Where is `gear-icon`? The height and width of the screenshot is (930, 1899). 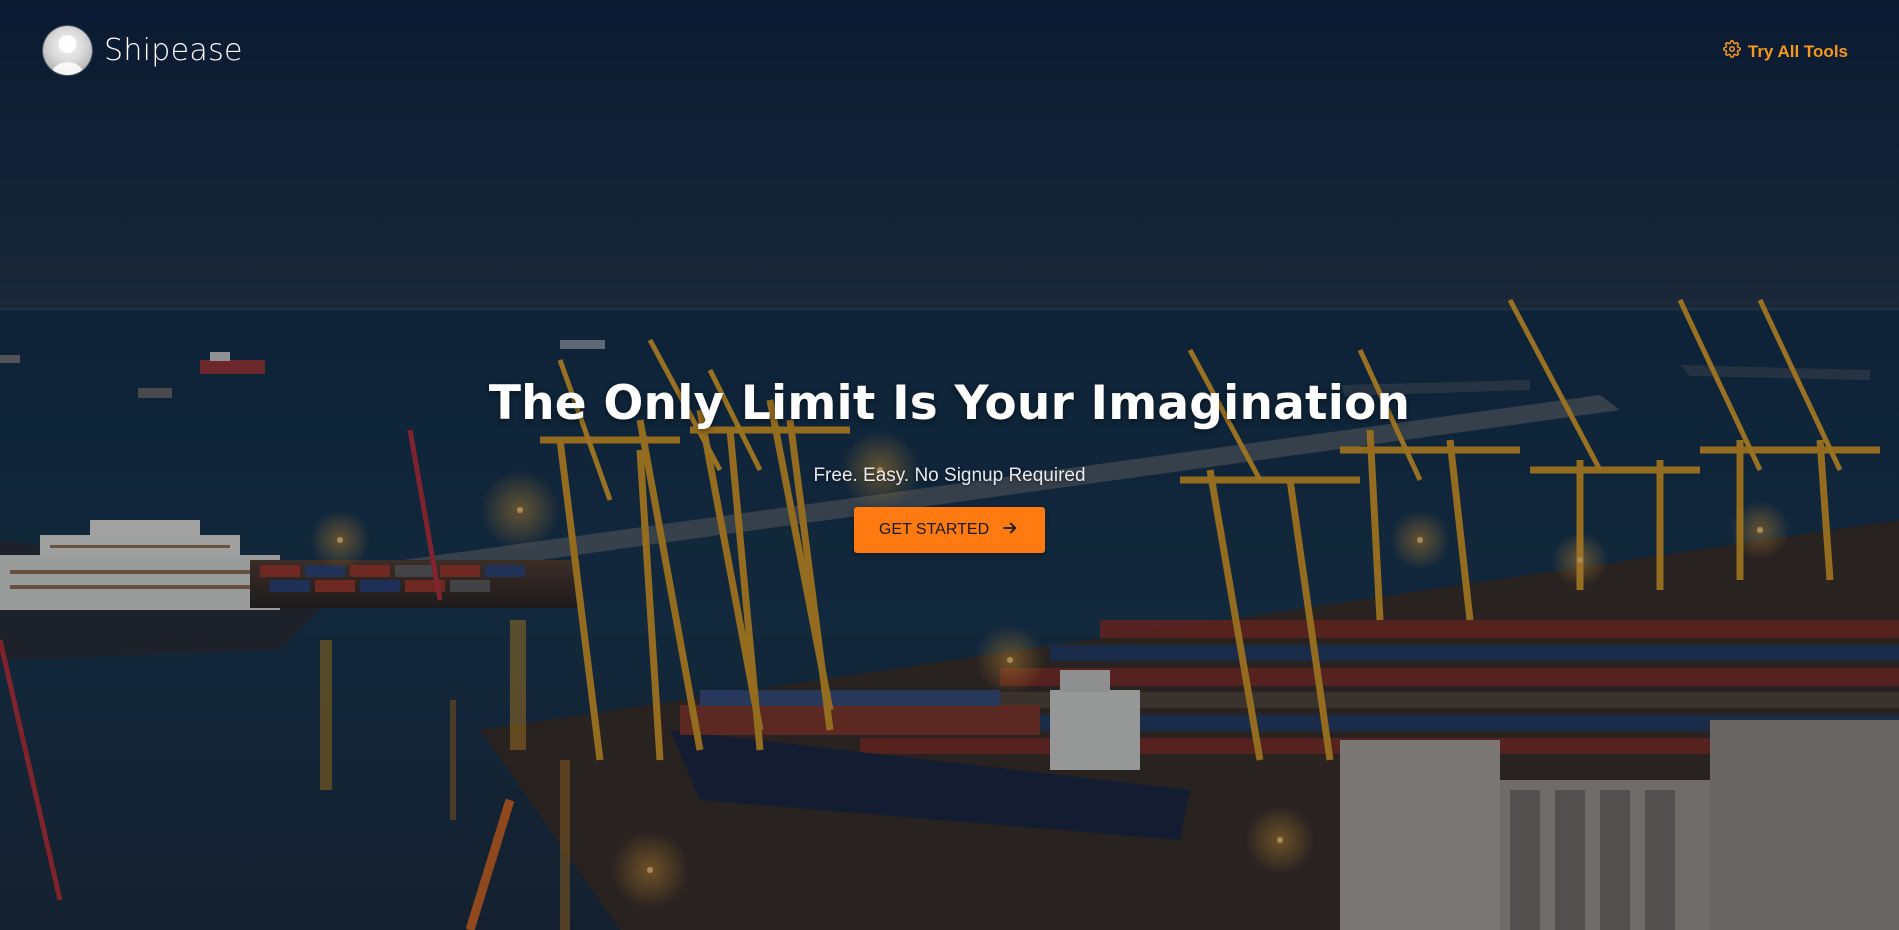 gear-icon is located at coordinates (1731, 51).